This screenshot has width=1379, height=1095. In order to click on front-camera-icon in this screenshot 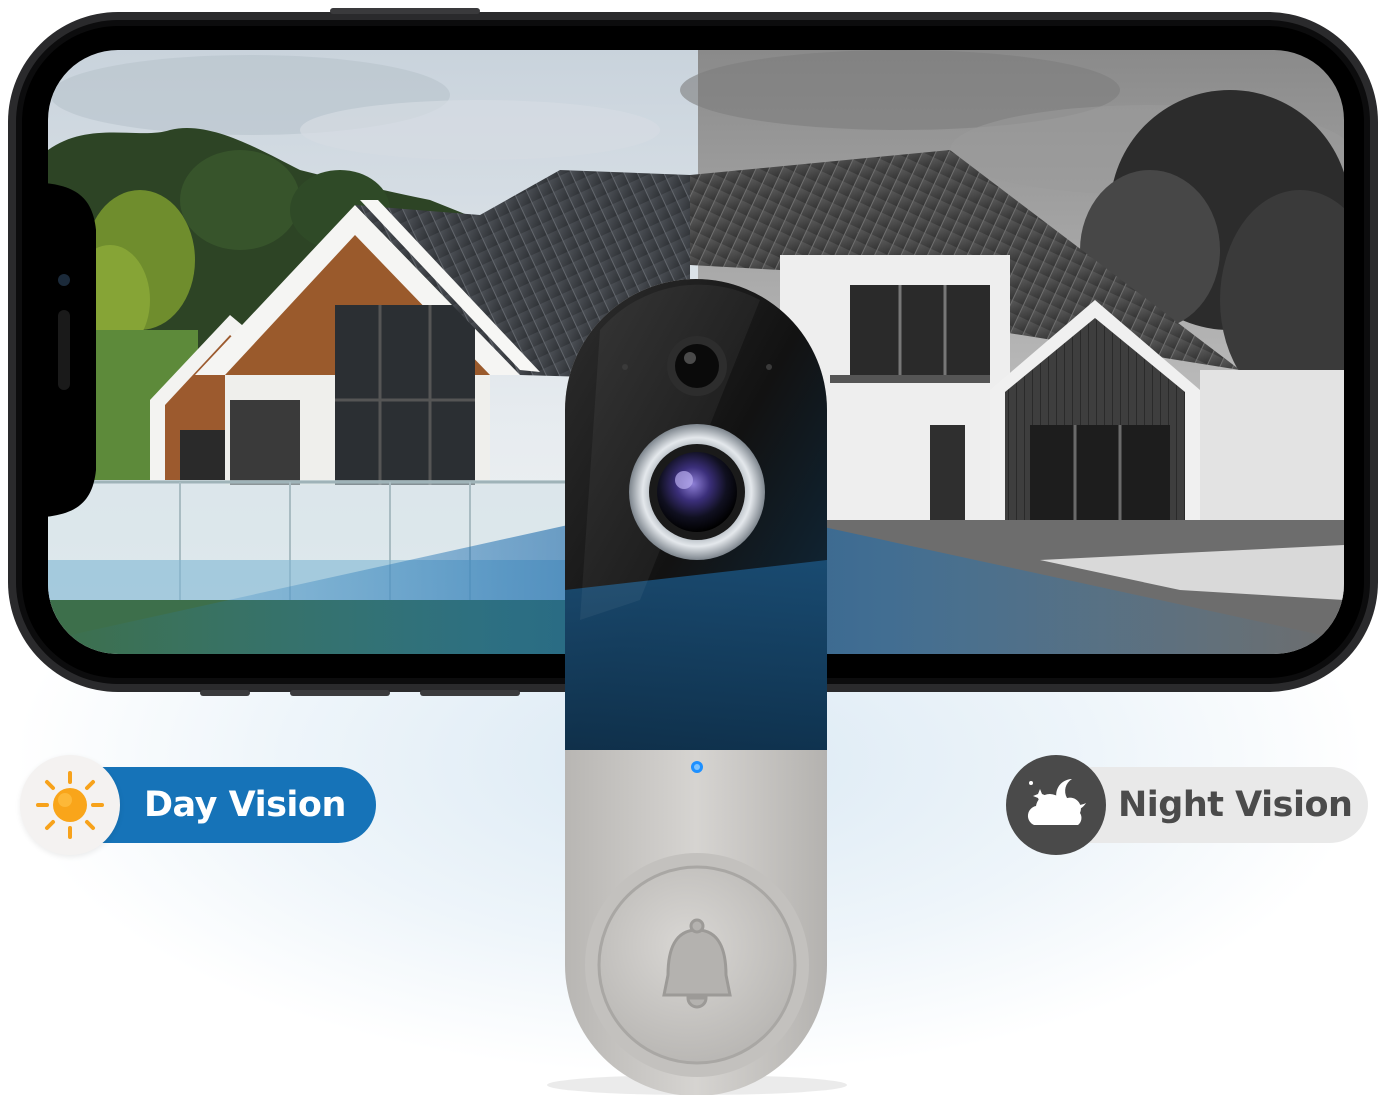, I will do `click(64, 280)`.